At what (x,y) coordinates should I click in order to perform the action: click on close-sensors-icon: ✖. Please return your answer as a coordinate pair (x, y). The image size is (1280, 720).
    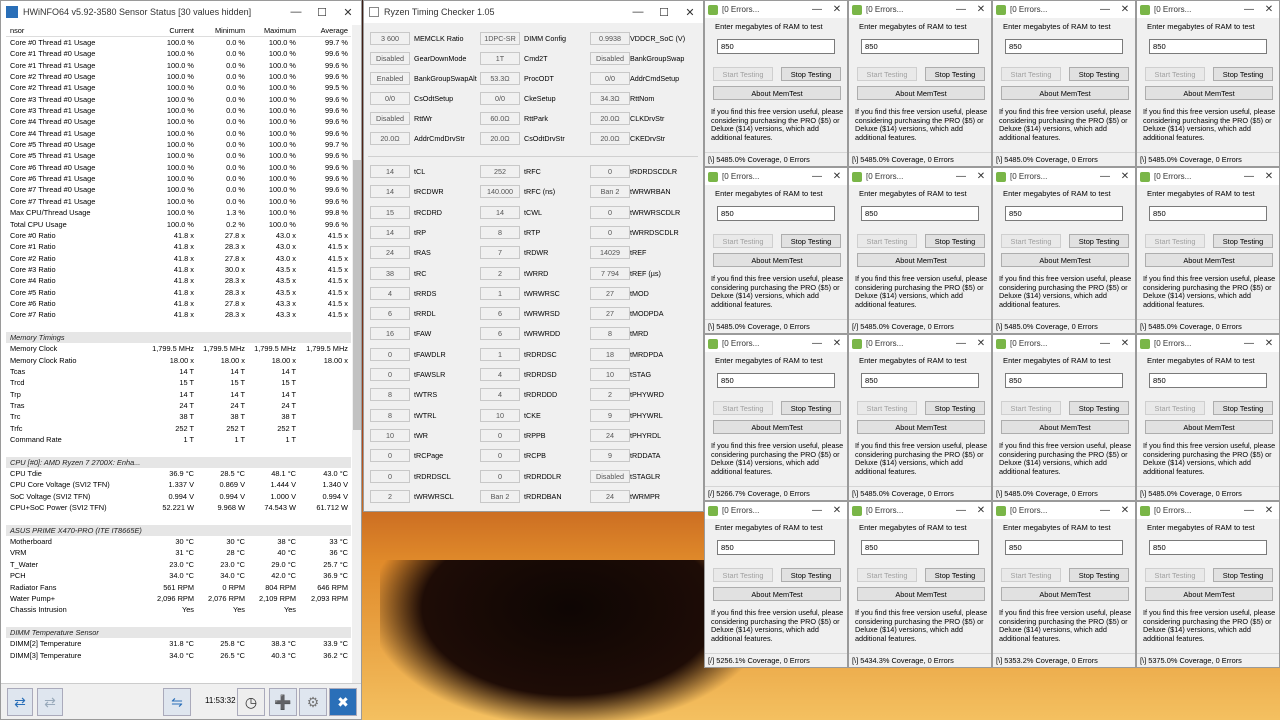
    Looking at the image, I should click on (343, 702).